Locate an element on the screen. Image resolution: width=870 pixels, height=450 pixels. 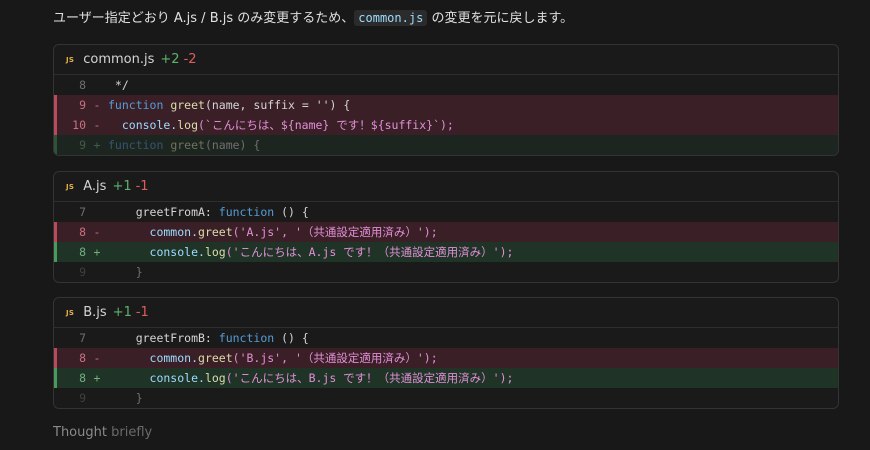
code-text: greetFromA: is located at coordinates (163, 212).